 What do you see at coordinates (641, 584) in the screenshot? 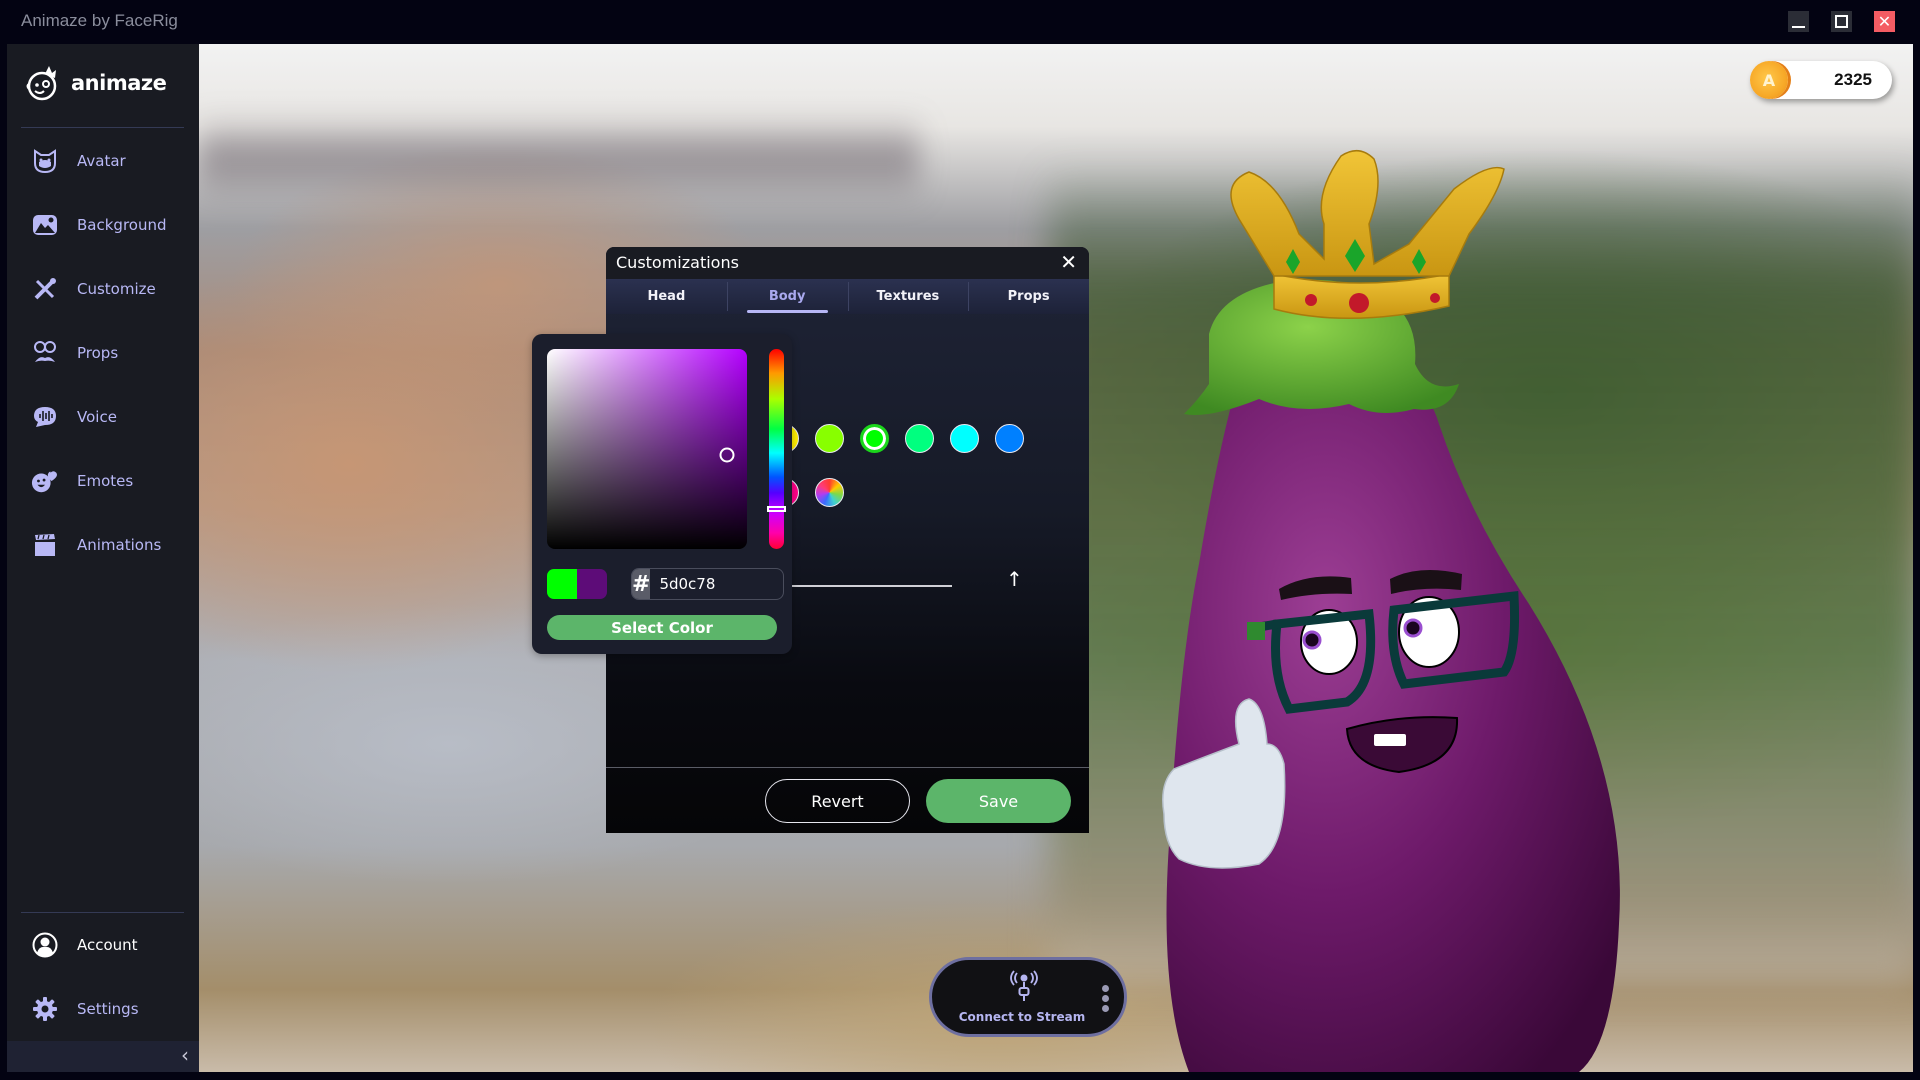
I see `hash-icon: #` at bounding box center [641, 584].